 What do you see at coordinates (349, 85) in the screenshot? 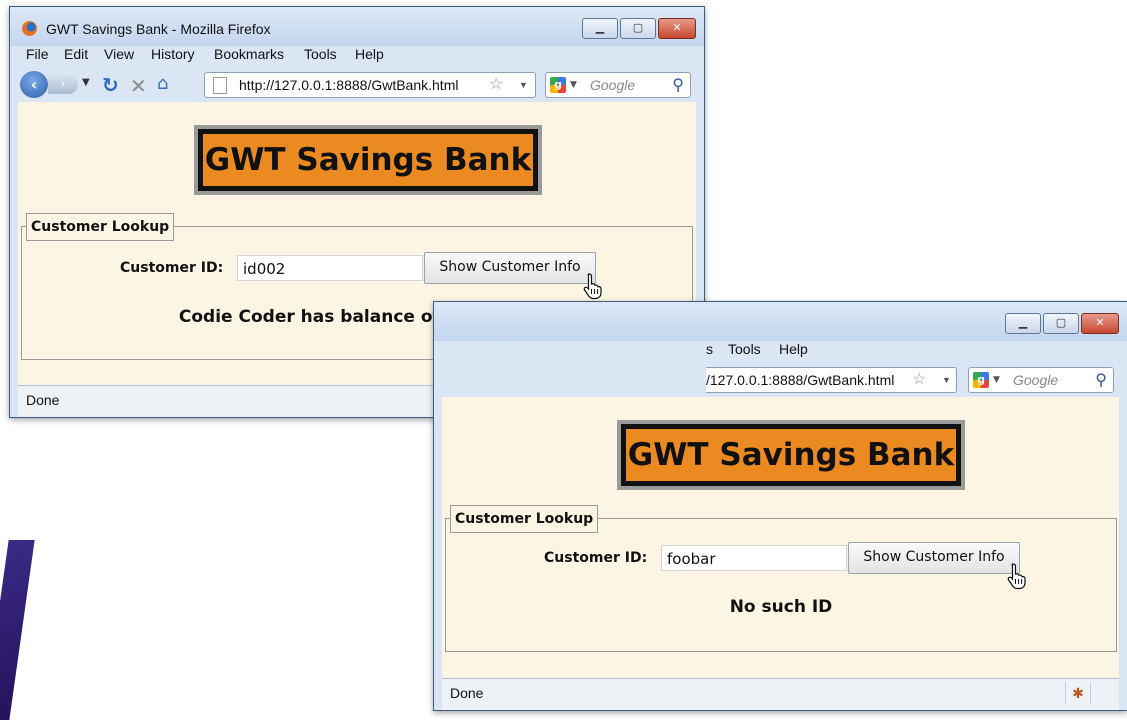
I see `url-text: http://127.0.0.1:8888/GwtBank.html` at bounding box center [349, 85].